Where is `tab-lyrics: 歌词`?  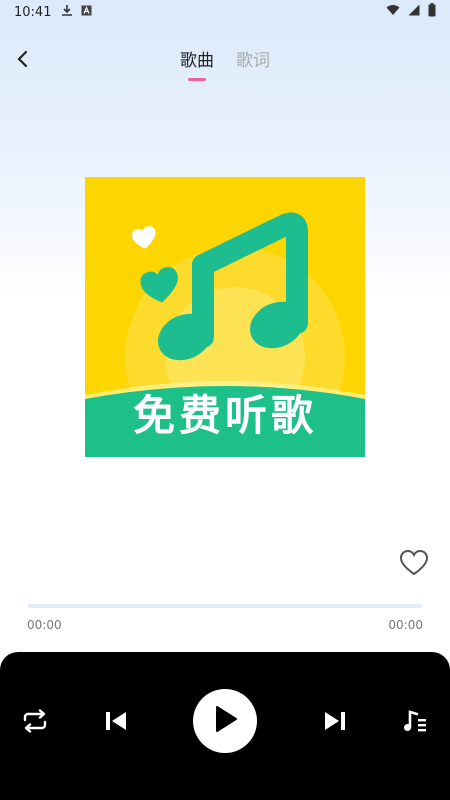 tab-lyrics: 歌词 is located at coordinates (253, 63).